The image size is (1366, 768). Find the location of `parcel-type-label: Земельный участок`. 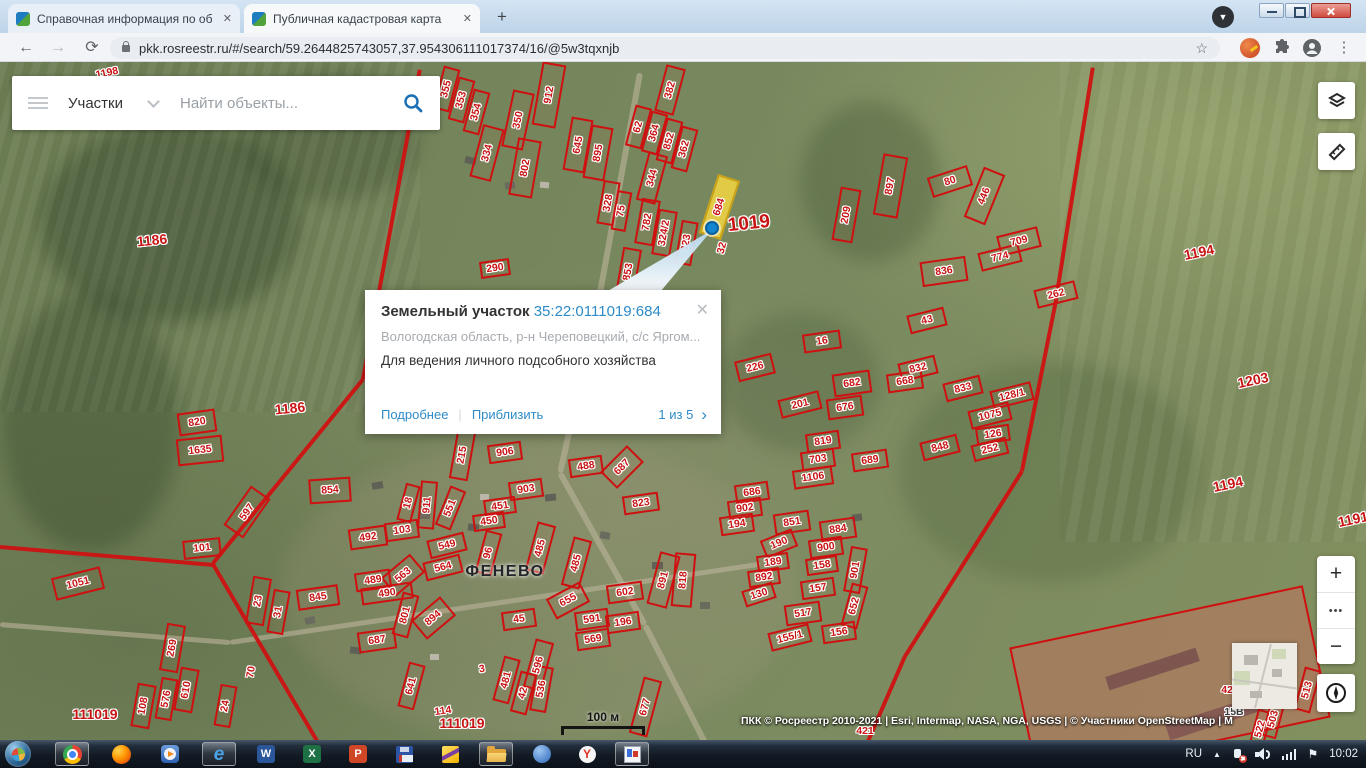

parcel-type-label: Земельный участок is located at coordinates (455, 311).